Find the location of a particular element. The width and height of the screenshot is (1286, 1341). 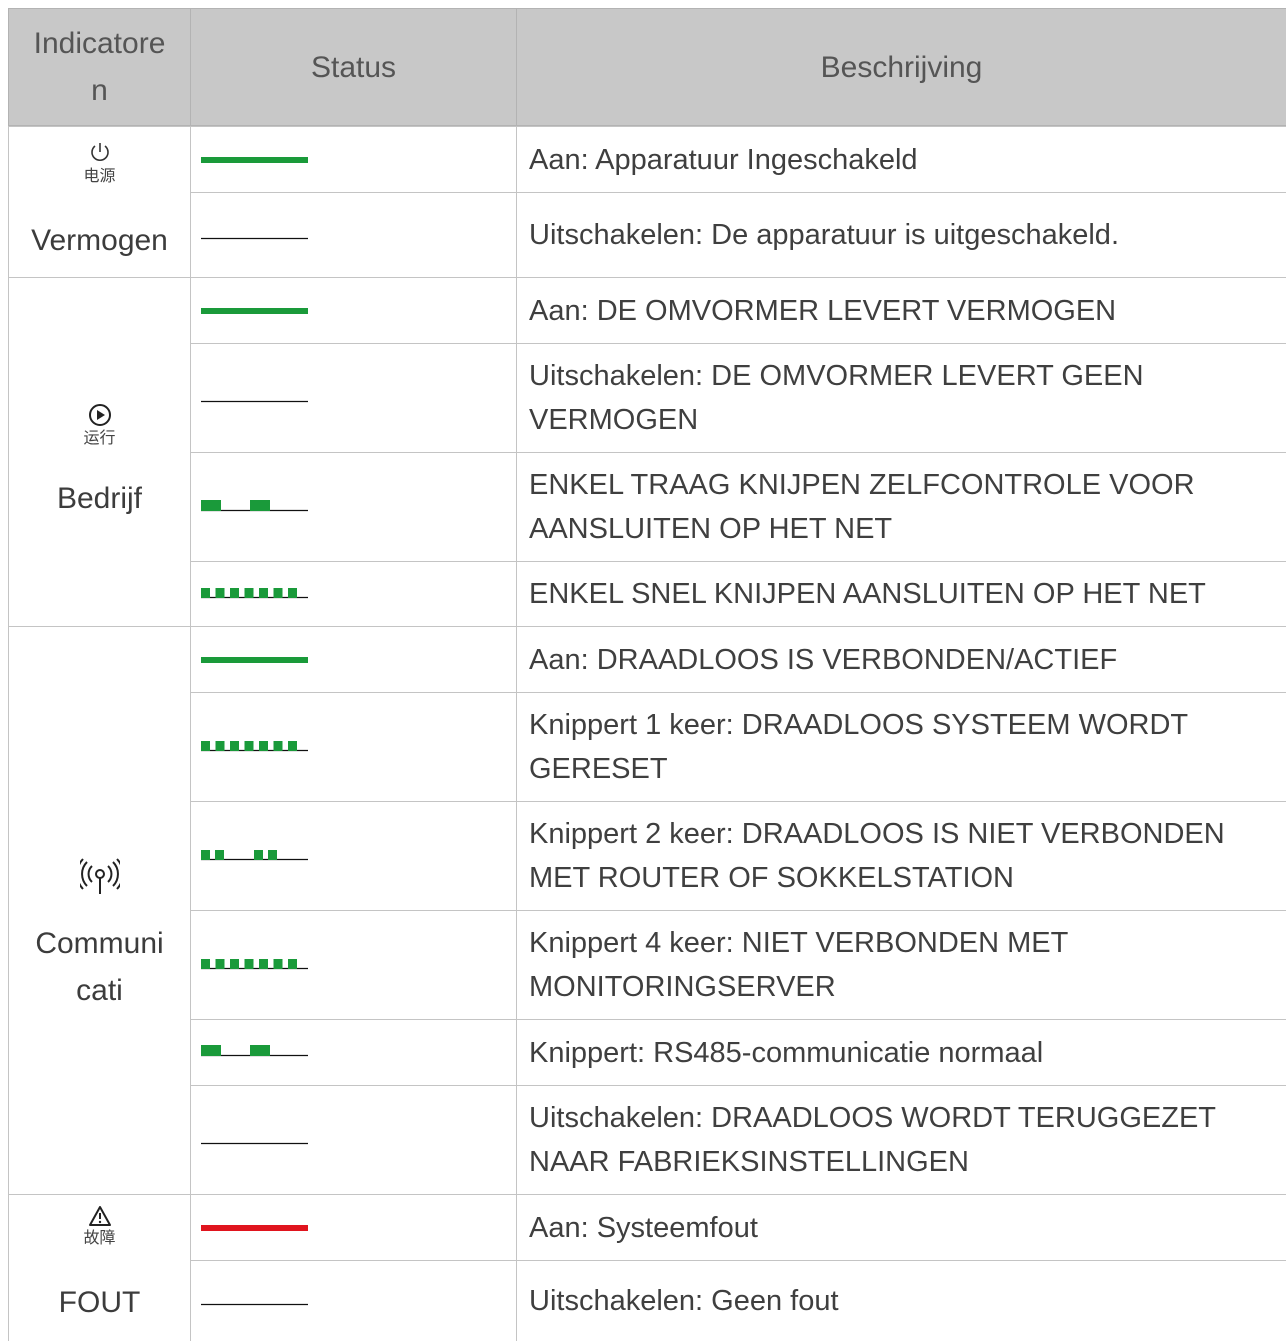

indicator-caption: 运行 is located at coordinates (99, 438).